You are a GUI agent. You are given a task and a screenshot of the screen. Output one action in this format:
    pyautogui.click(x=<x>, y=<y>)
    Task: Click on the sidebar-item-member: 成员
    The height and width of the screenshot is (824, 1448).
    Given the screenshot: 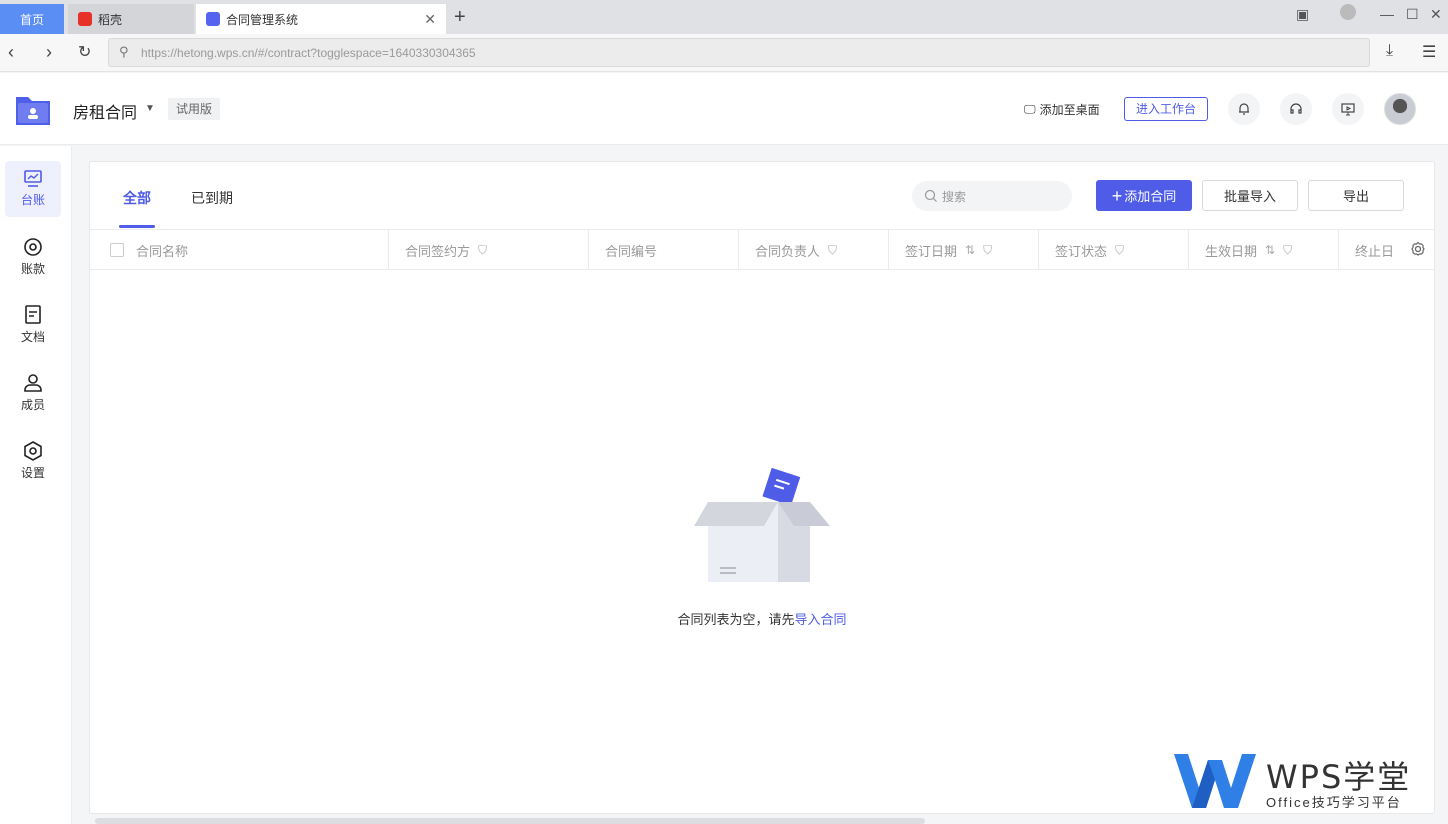 What is the action you would take?
    pyautogui.click(x=33, y=393)
    